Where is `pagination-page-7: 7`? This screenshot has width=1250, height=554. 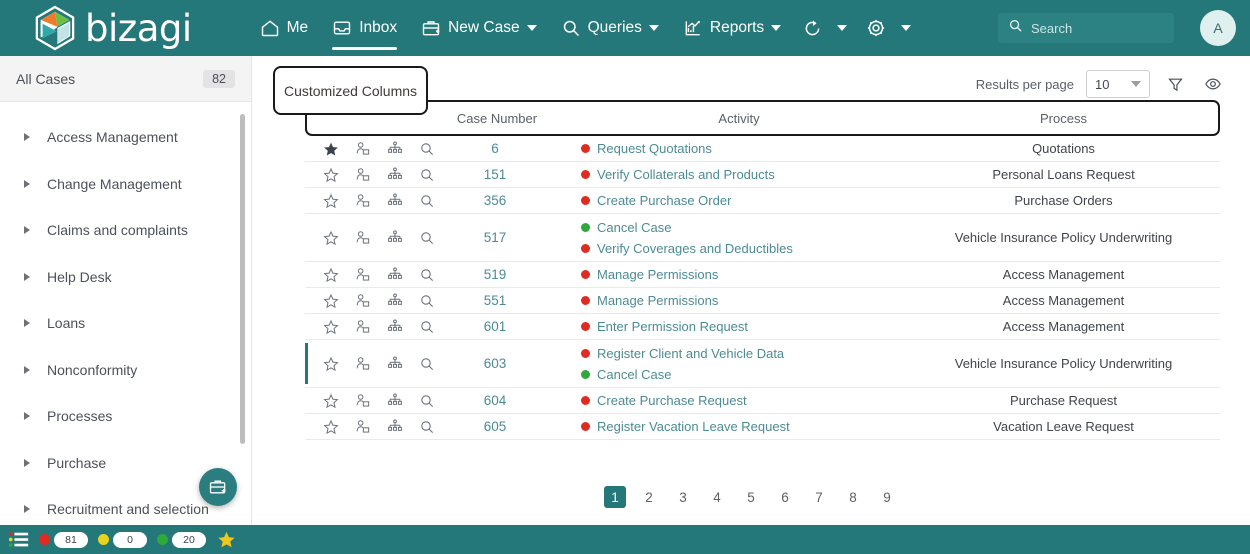
pagination-page-7: 7 is located at coordinates (819, 497).